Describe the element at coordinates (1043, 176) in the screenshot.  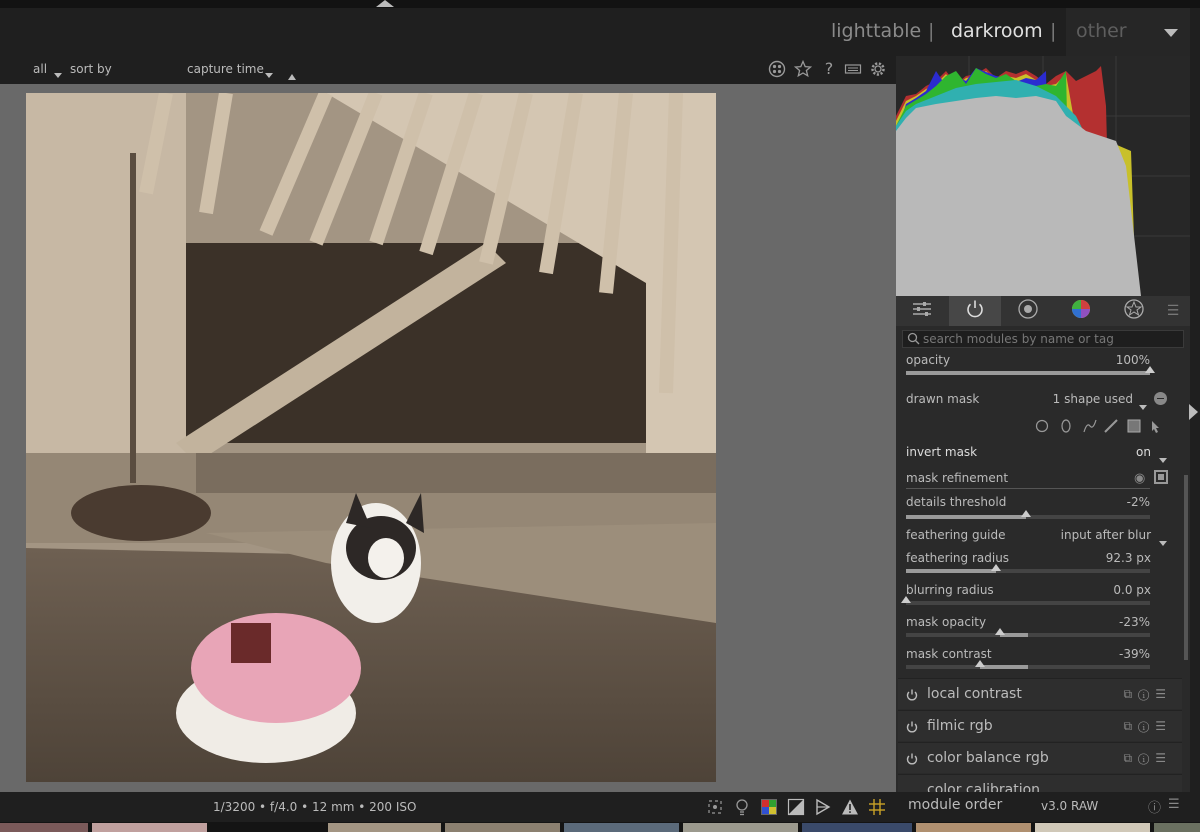
I see `histogram` at that location.